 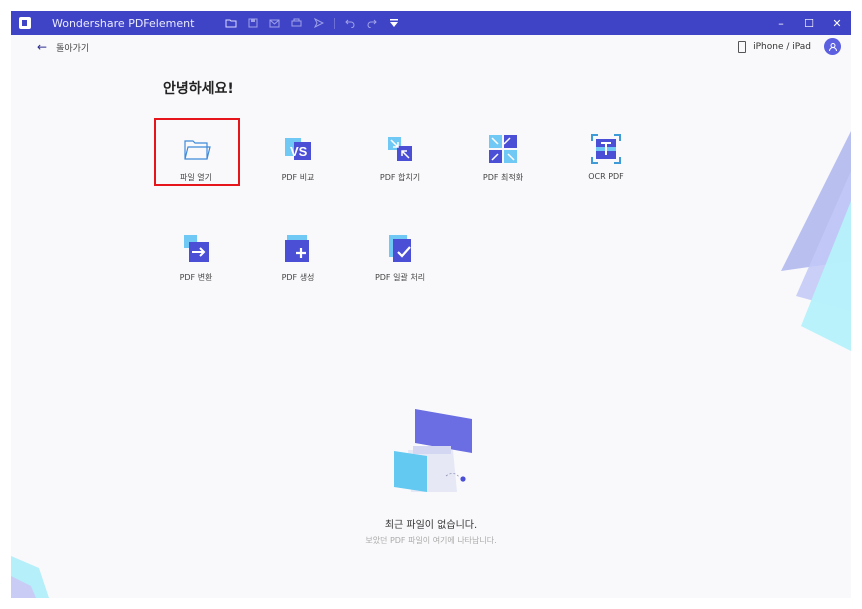 What do you see at coordinates (431, 23) in the screenshot?
I see `title-bar: Wondershare PDFelement – ☐ ✕` at bounding box center [431, 23].